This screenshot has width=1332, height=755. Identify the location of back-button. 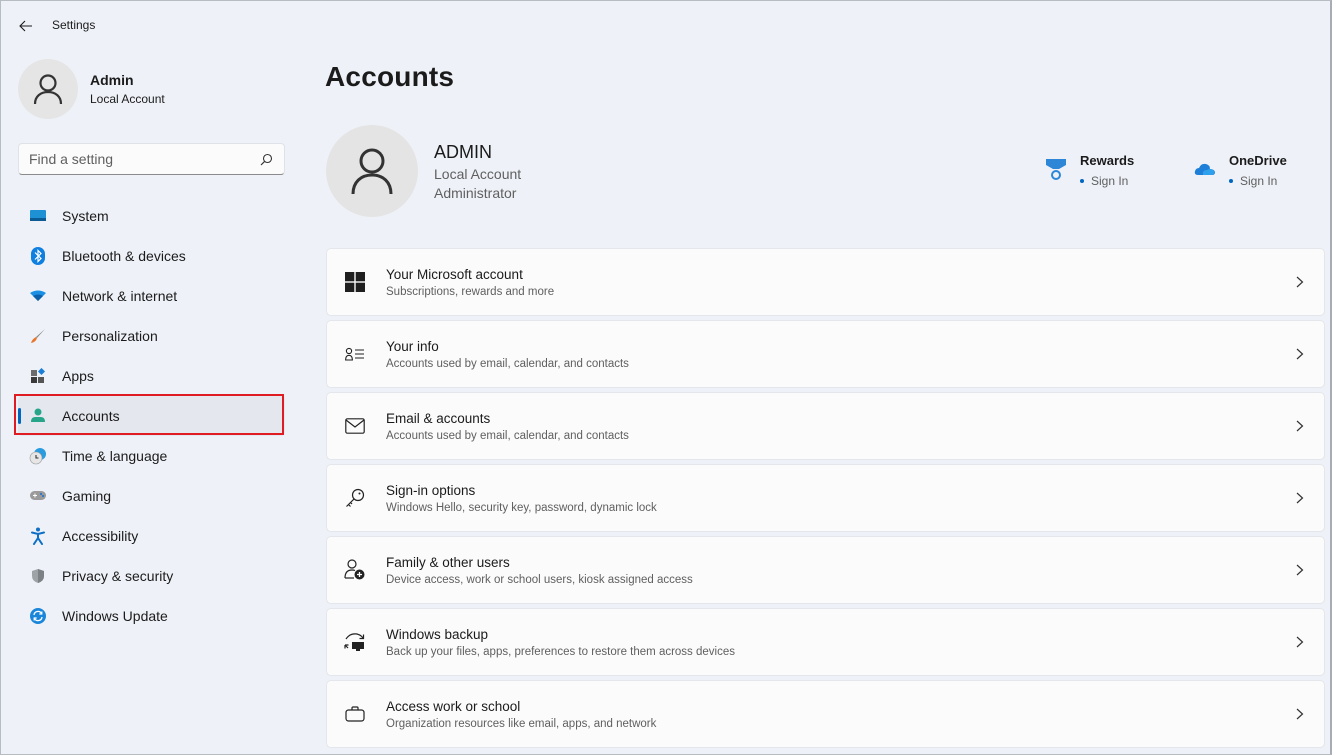
(26, 26).